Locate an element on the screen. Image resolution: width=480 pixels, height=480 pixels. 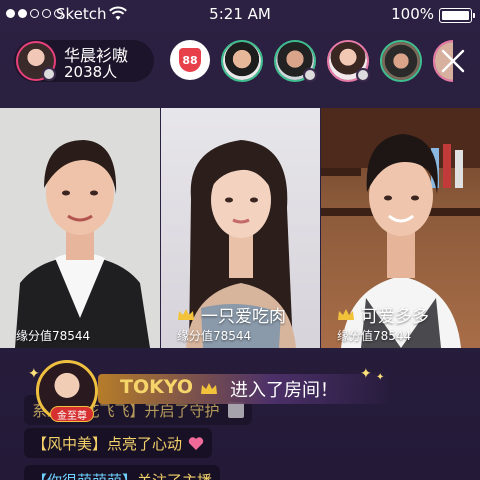
entry-announcement: 金至尊 TOKYO 进入了房间！ ✦ ✦ ✦ is located at coordinates (204, 390).